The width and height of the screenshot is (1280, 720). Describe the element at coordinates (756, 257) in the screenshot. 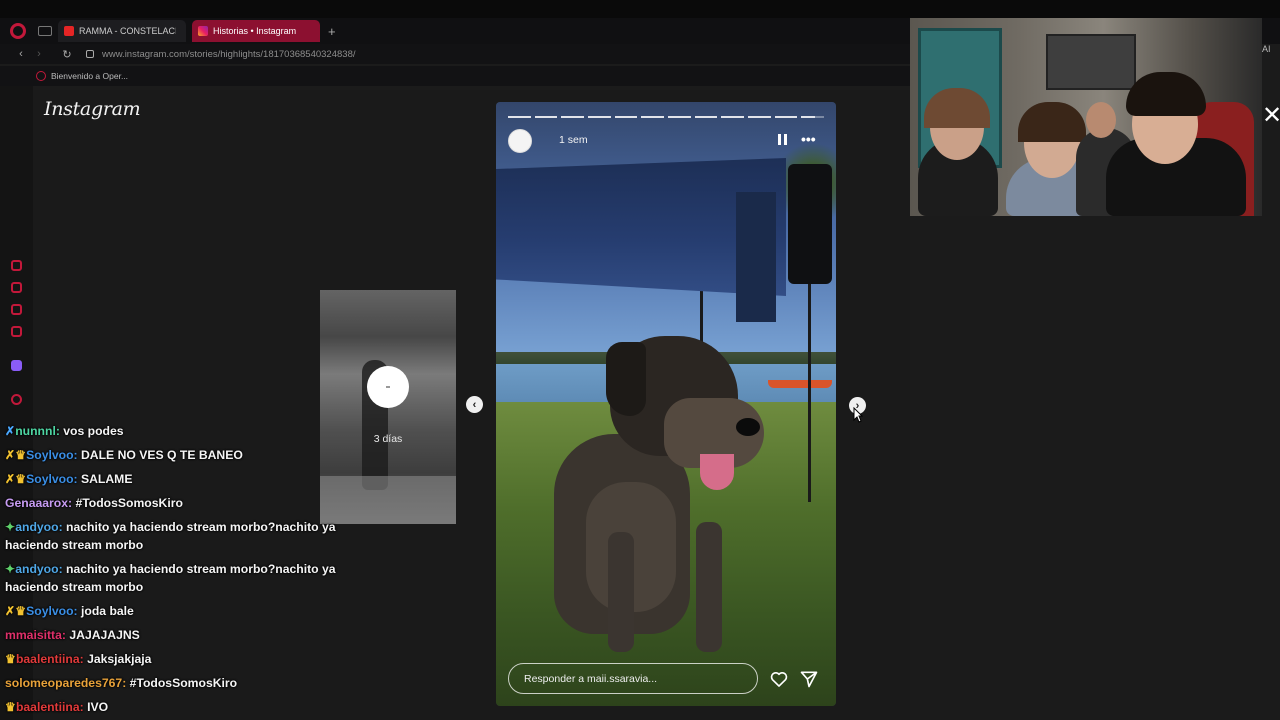

I see `story-tent-flap` at that location.